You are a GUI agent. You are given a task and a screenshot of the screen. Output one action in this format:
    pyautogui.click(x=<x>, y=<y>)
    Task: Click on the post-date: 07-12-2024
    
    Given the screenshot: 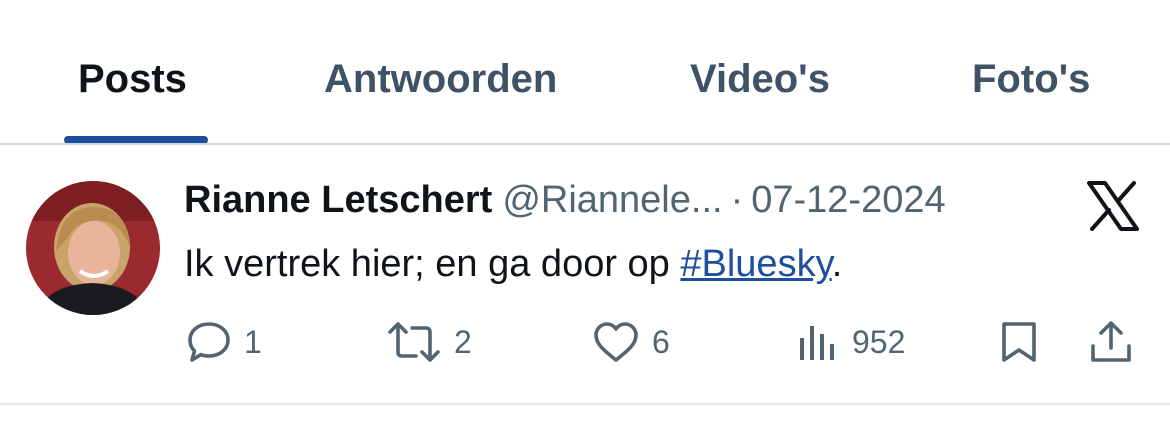 What is the action you would take?
    pyautogui.click(x=848, y=200)
    